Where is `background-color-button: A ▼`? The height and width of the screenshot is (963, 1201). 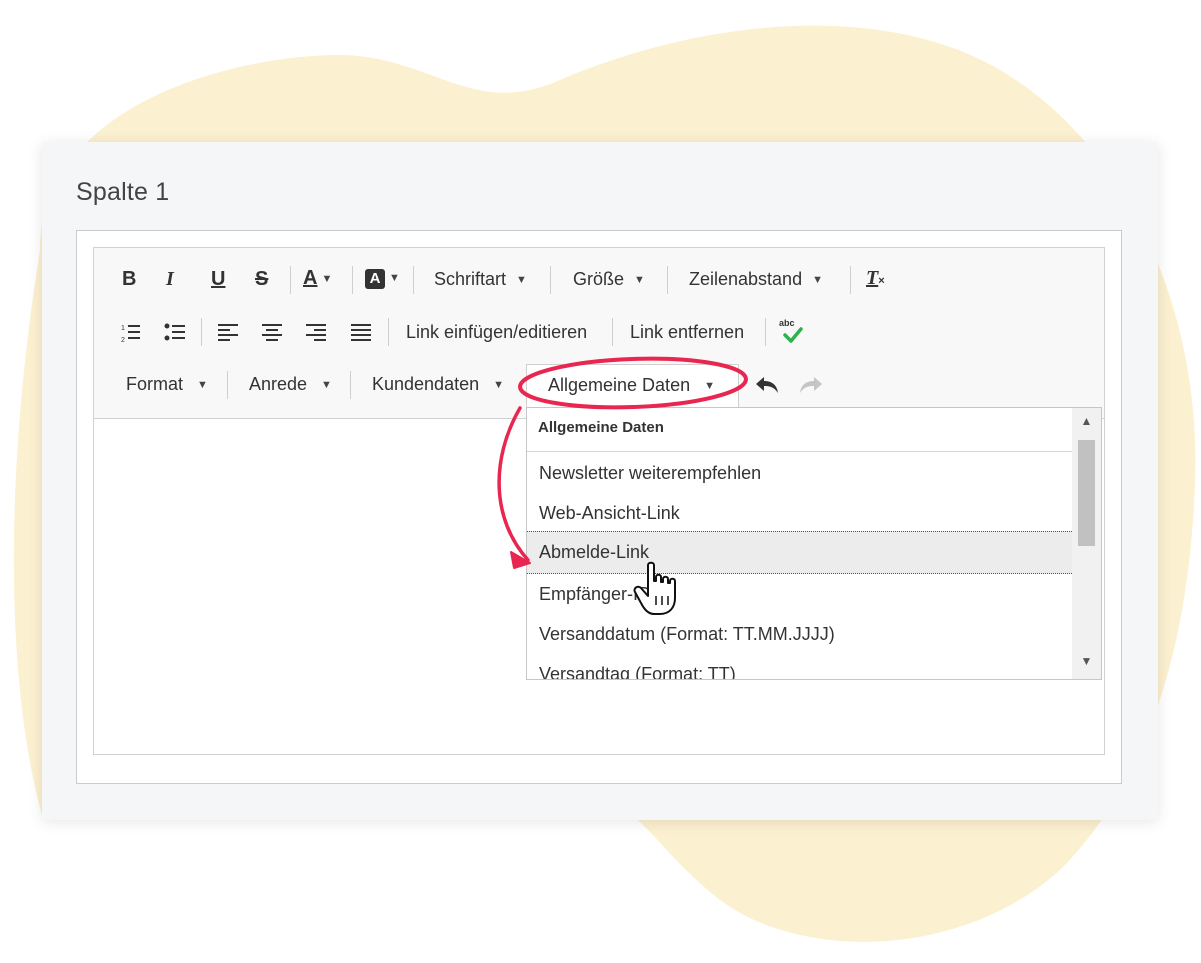 background-color-button: A ▼ is located at coordinates (382, 278).